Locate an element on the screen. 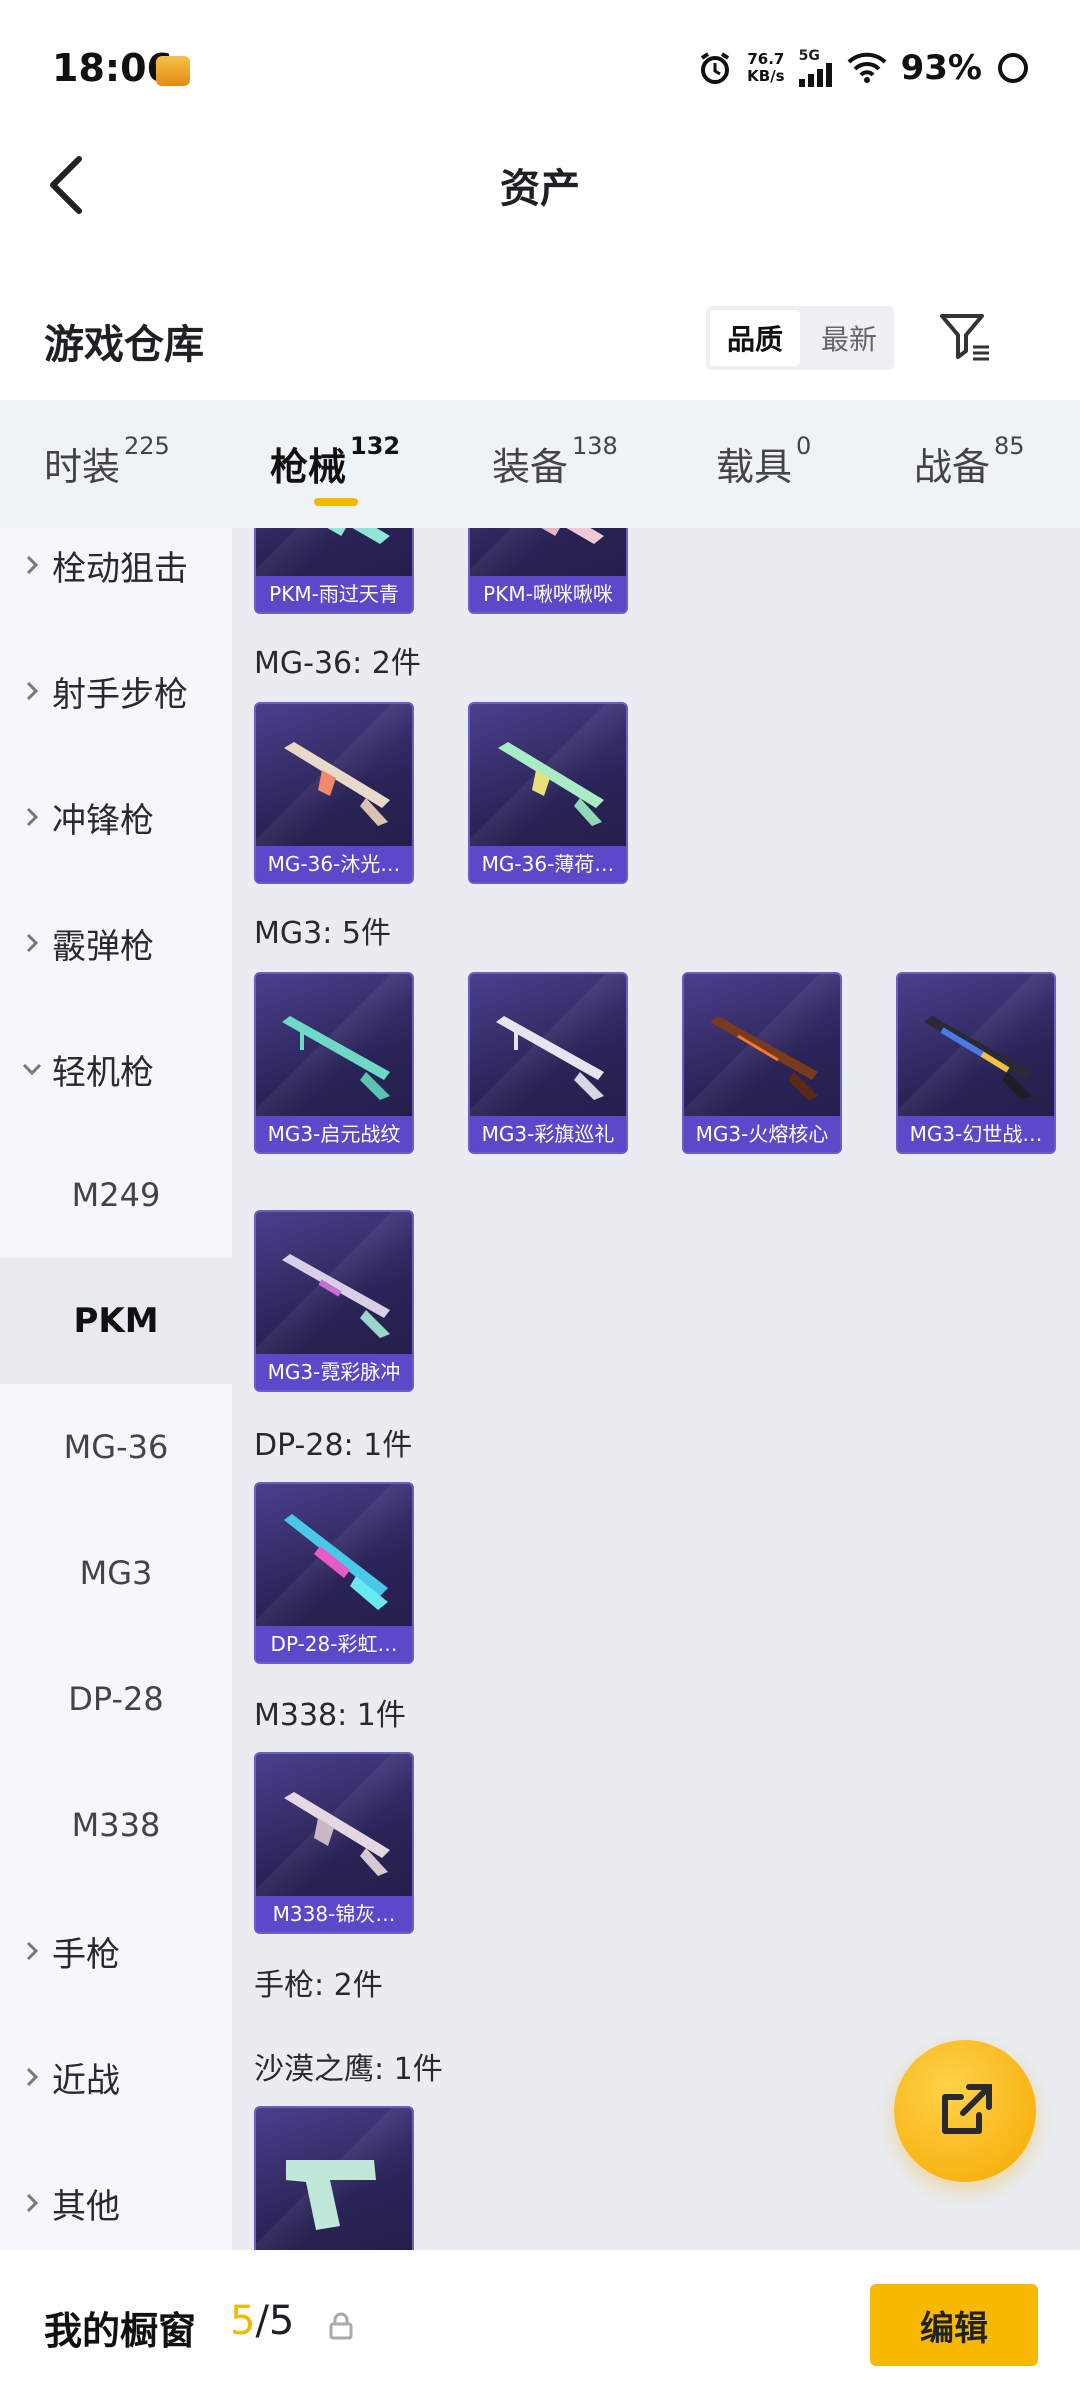 This screenshot has width=1080, height=2400. nav-bar: 资产 is located at coordinates (540, 185).